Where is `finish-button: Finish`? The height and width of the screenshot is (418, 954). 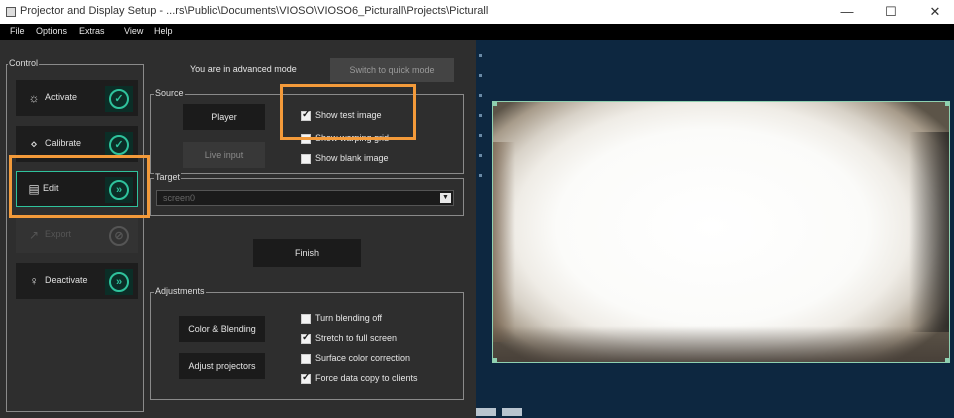
finish-button: Finish is located at coordinates (307, 253).